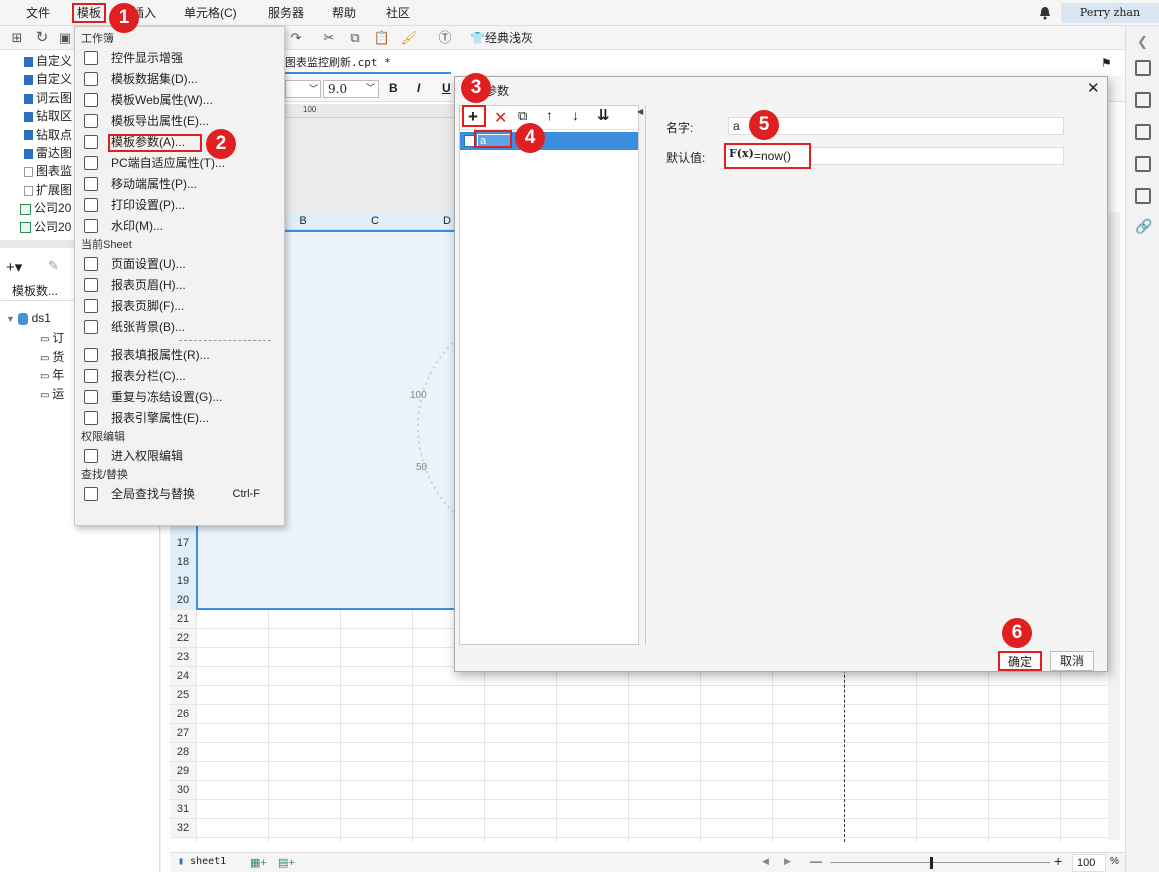 This screenshot has width=1159, height=872. What do you see at coordinates (28, 318) in the screenshot?
I see `dataset-ds1: ▼ ds1` at bounding box center [28, 318].